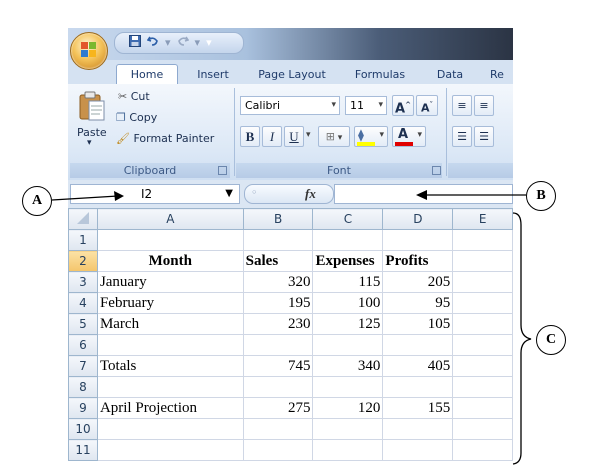  I want to click on cell: March, so click(170, 324).